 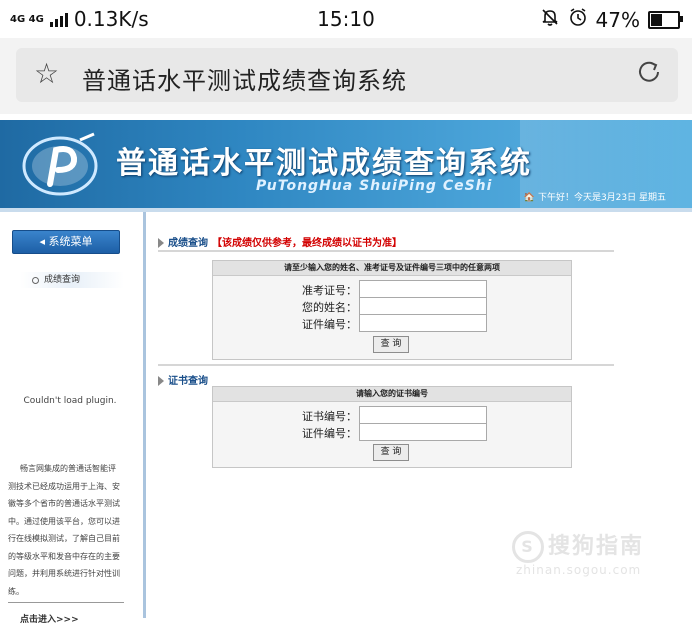 I want to click on site-subtitle: PuTongHua ShuiPing CeShi, so click(x=374, y=186).